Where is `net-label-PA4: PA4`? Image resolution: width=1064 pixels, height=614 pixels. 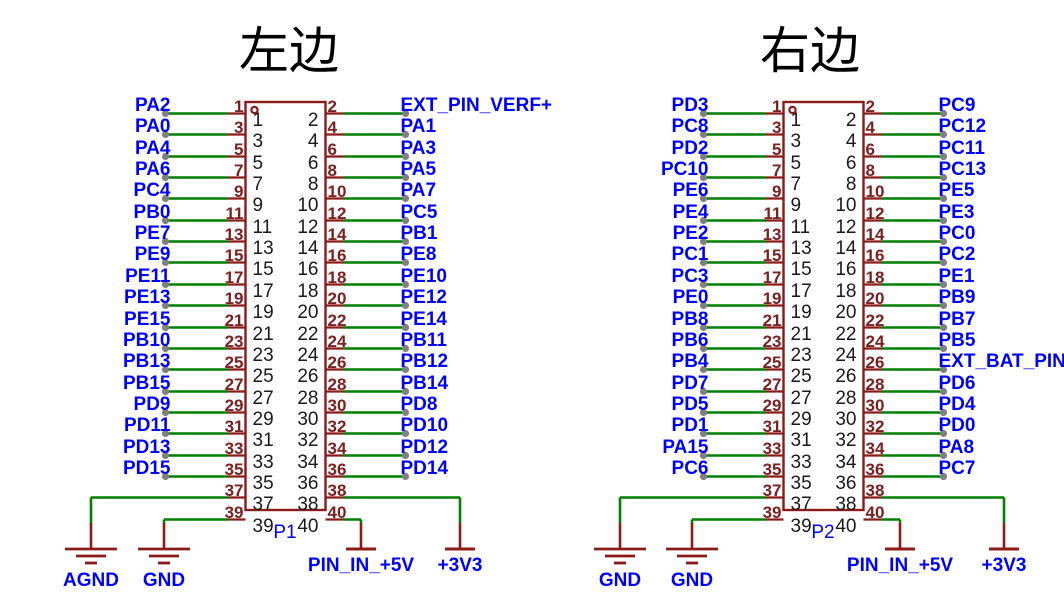 net-label-PA4: PA4 is located at coordinates (152, 148).